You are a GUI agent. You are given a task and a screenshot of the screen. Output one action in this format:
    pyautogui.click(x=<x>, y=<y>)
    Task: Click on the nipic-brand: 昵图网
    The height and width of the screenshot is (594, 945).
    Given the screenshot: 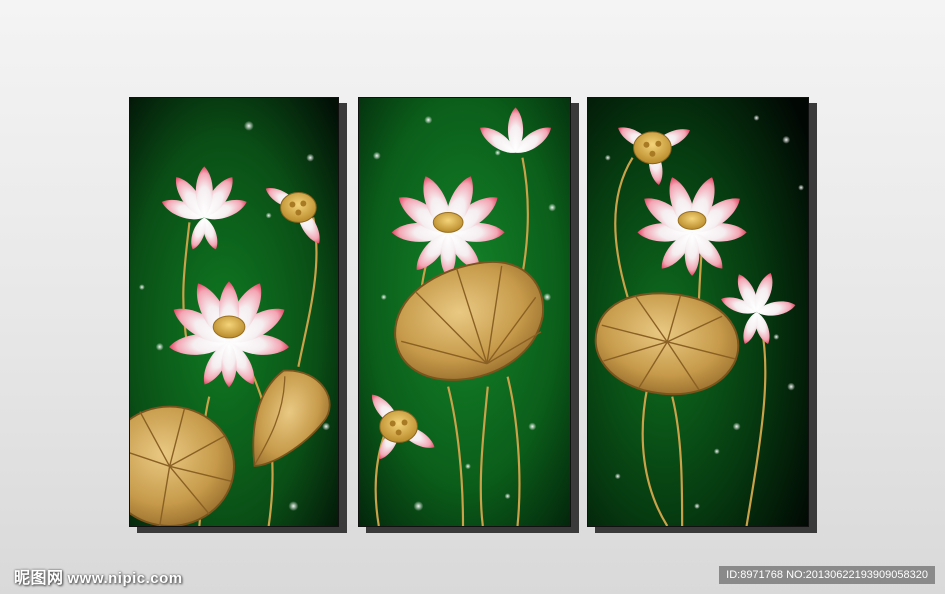 What is the action you would take?
    pyautogui.click(x=39, y=578)
    